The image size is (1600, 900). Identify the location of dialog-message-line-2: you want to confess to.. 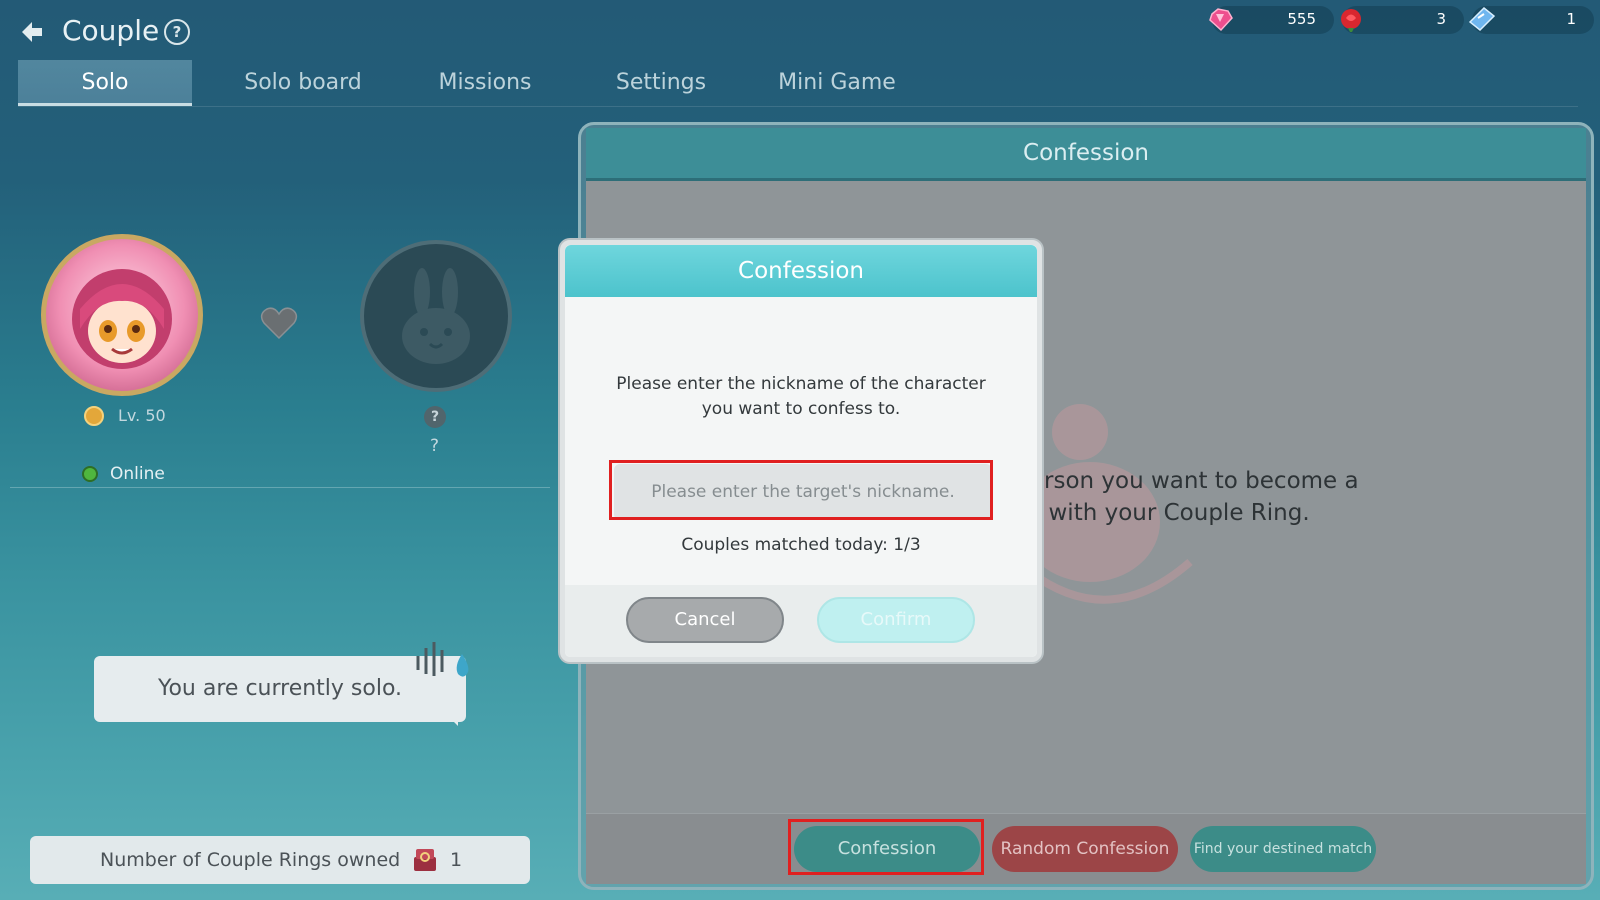
(801, 409).